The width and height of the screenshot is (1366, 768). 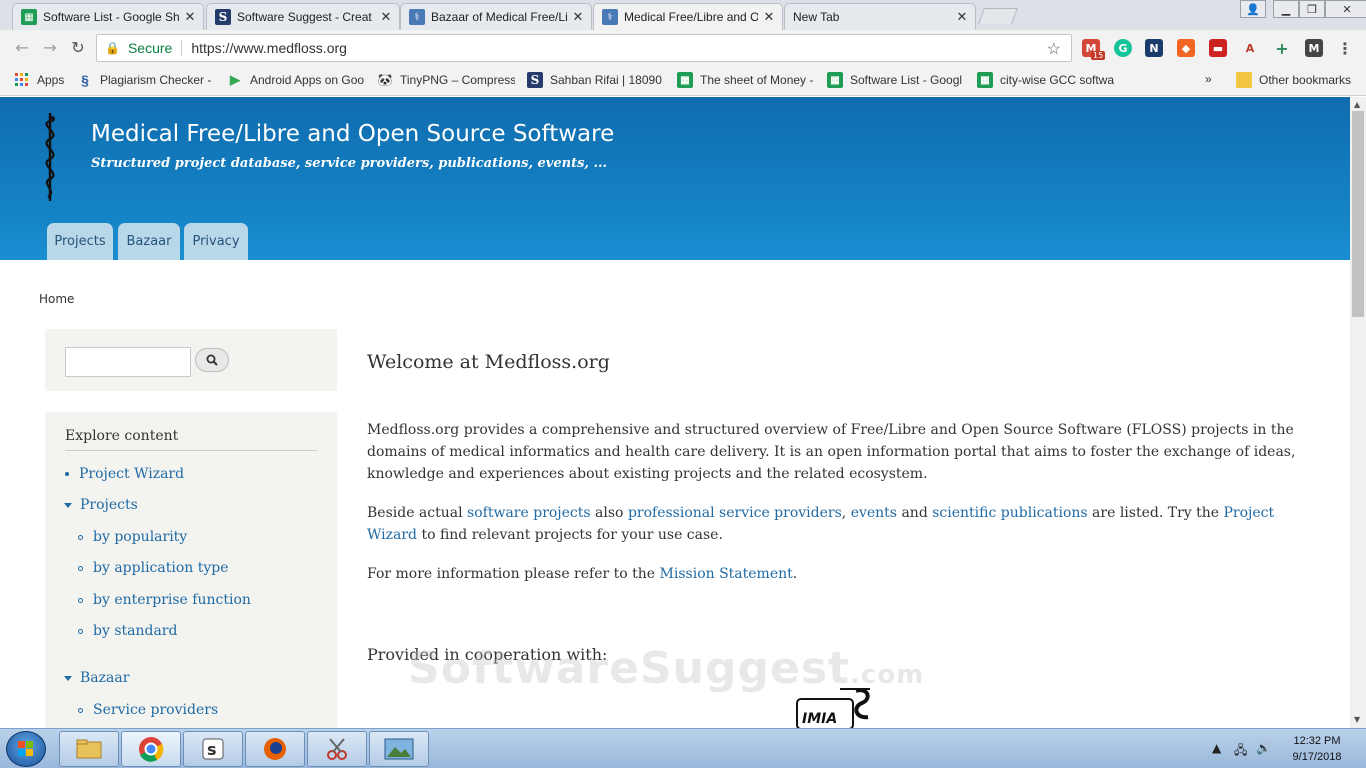 What do you see at coordinates (596, 80) in the screenshot?
I see `bookmark-item: S Sahban Rifai | 18090` at bounding box center [596, 80].